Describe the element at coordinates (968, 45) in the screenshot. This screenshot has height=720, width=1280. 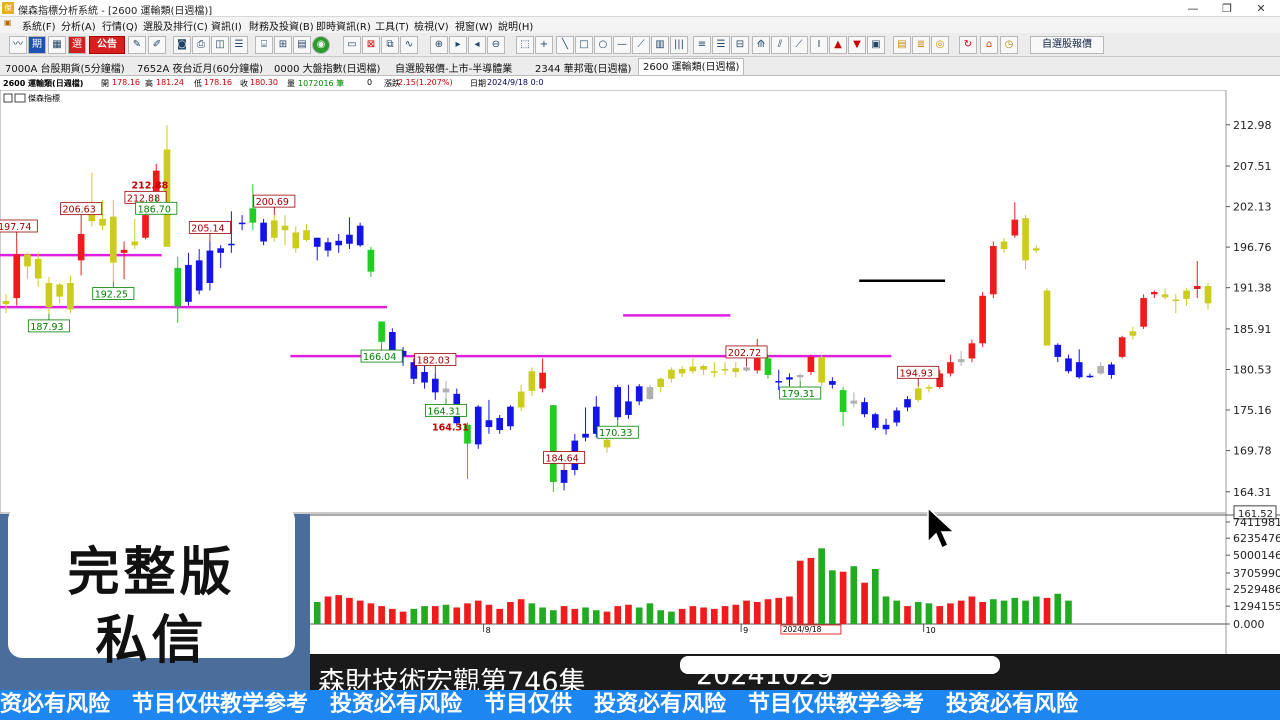
I see `tb-refresh-icon: ↻` at that location.